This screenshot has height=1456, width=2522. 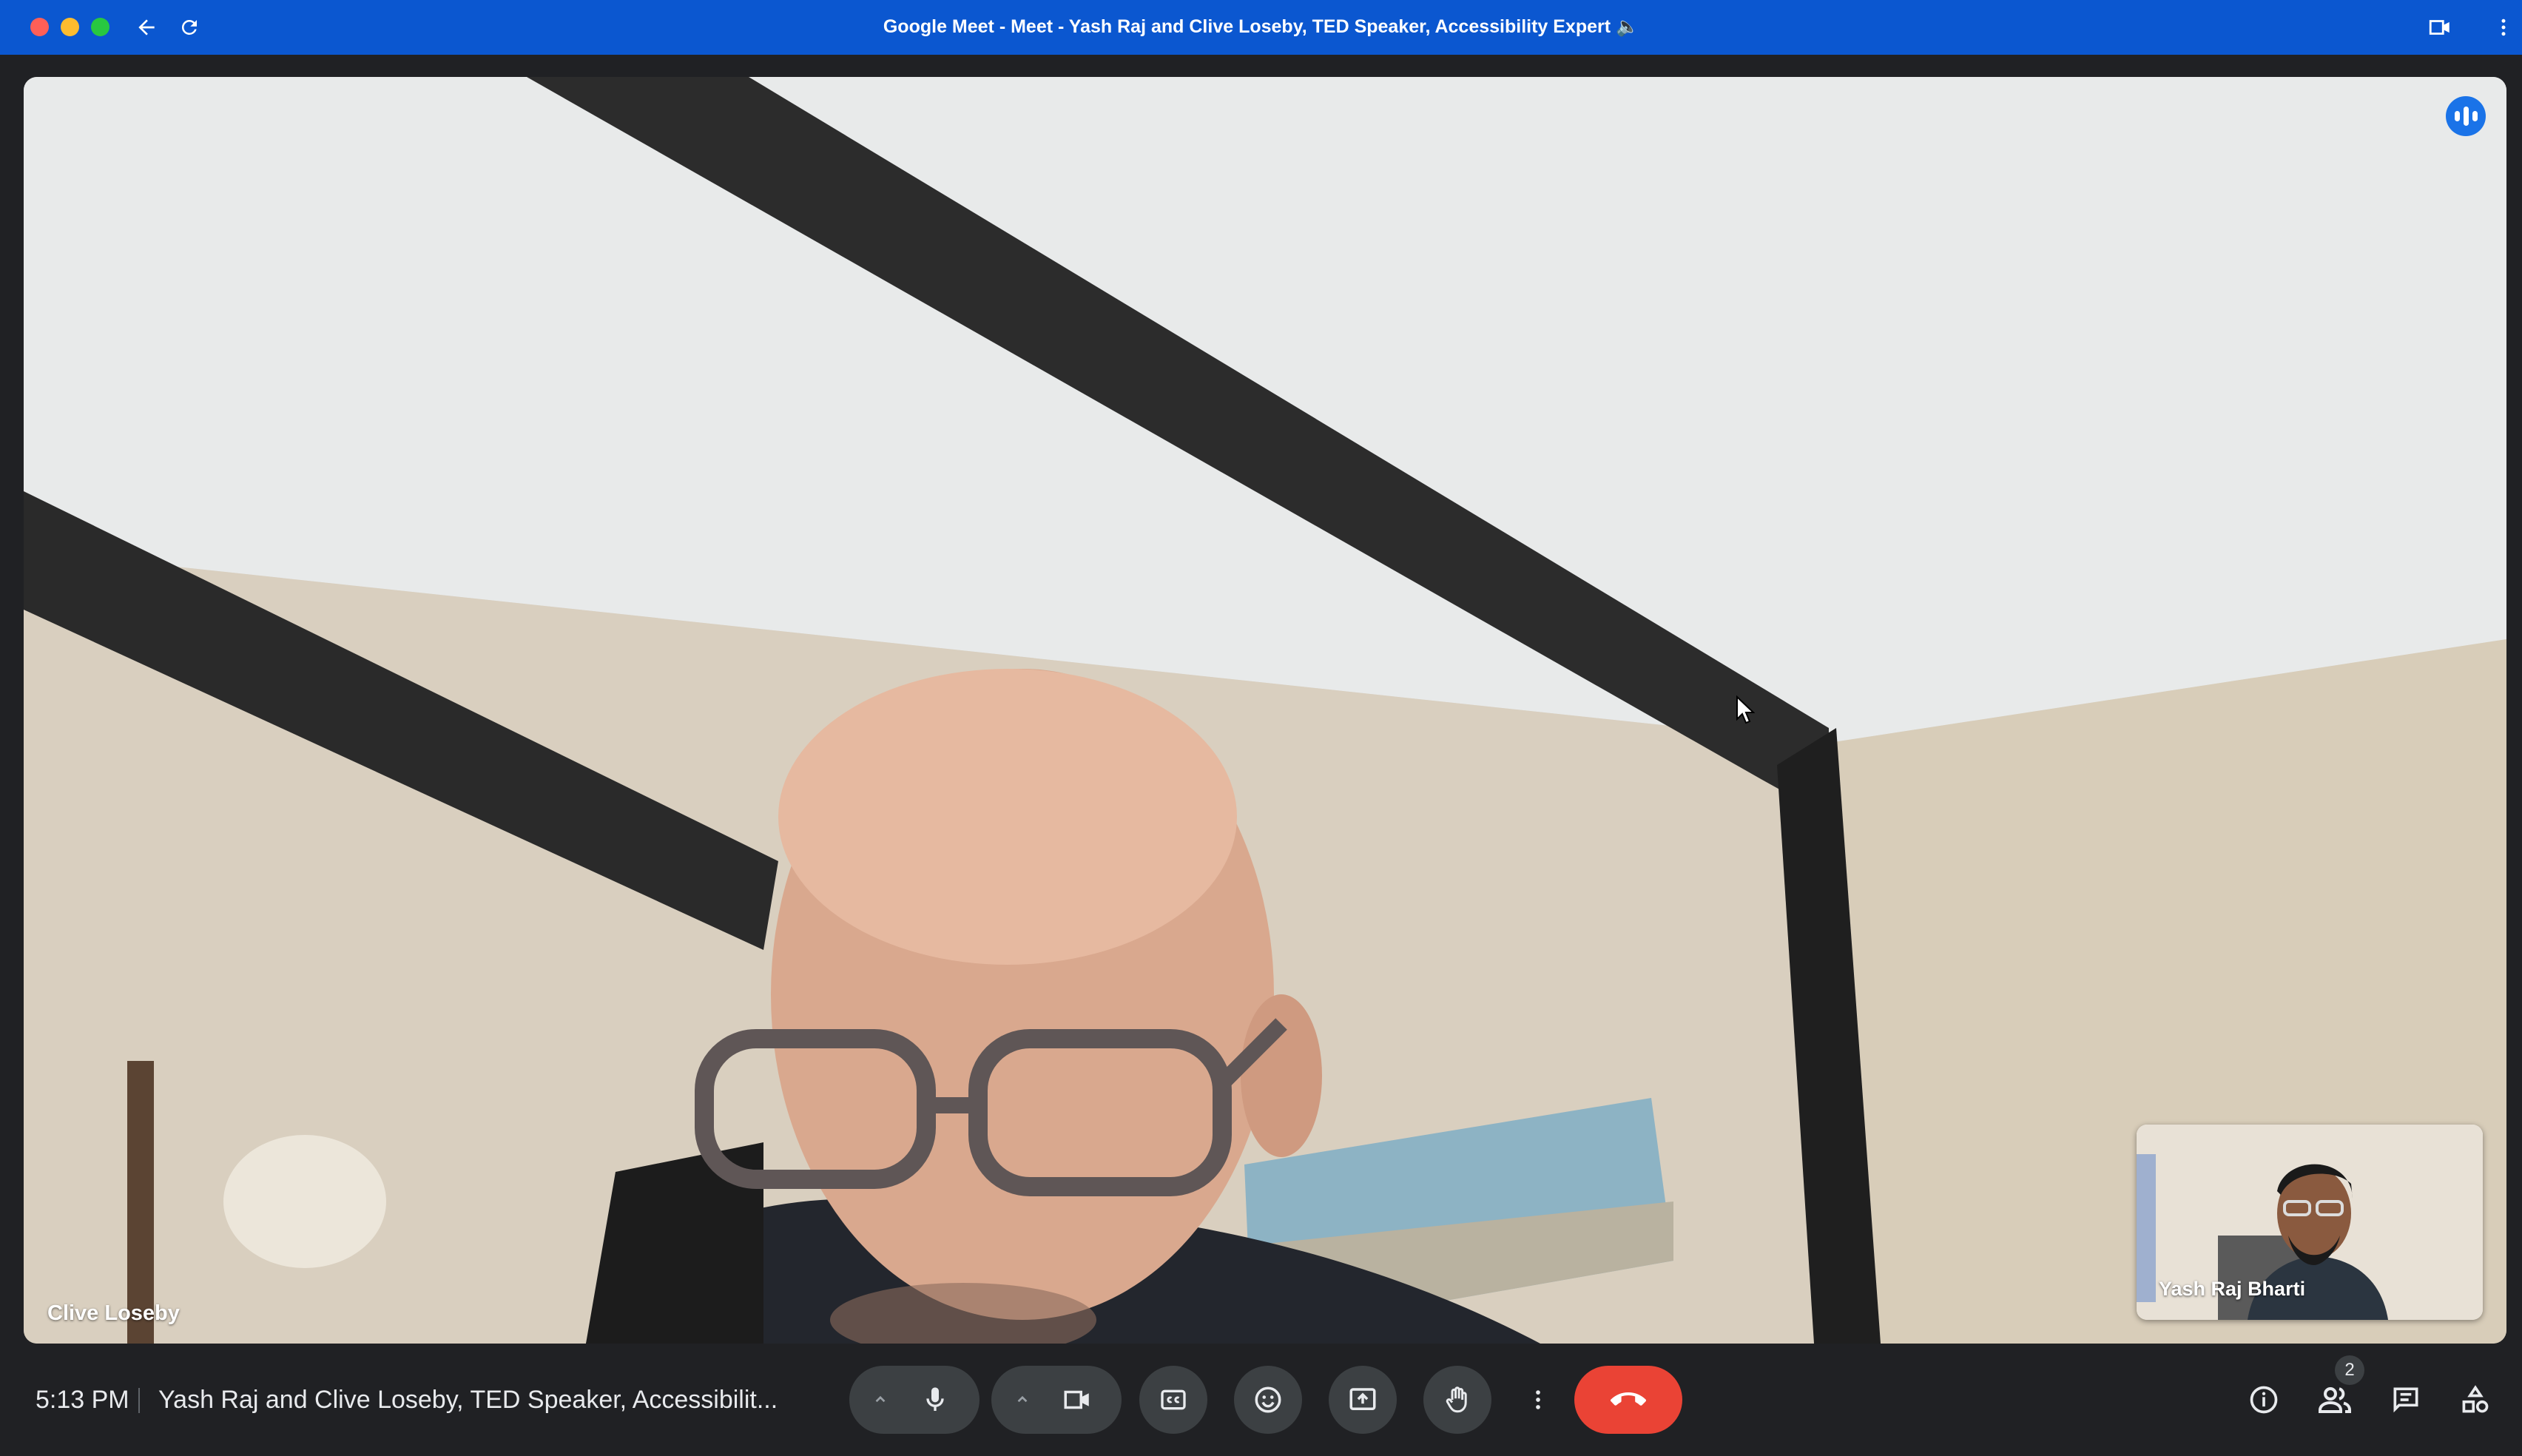 I want to click on present-now-button, so click(x=1363, y=1400).